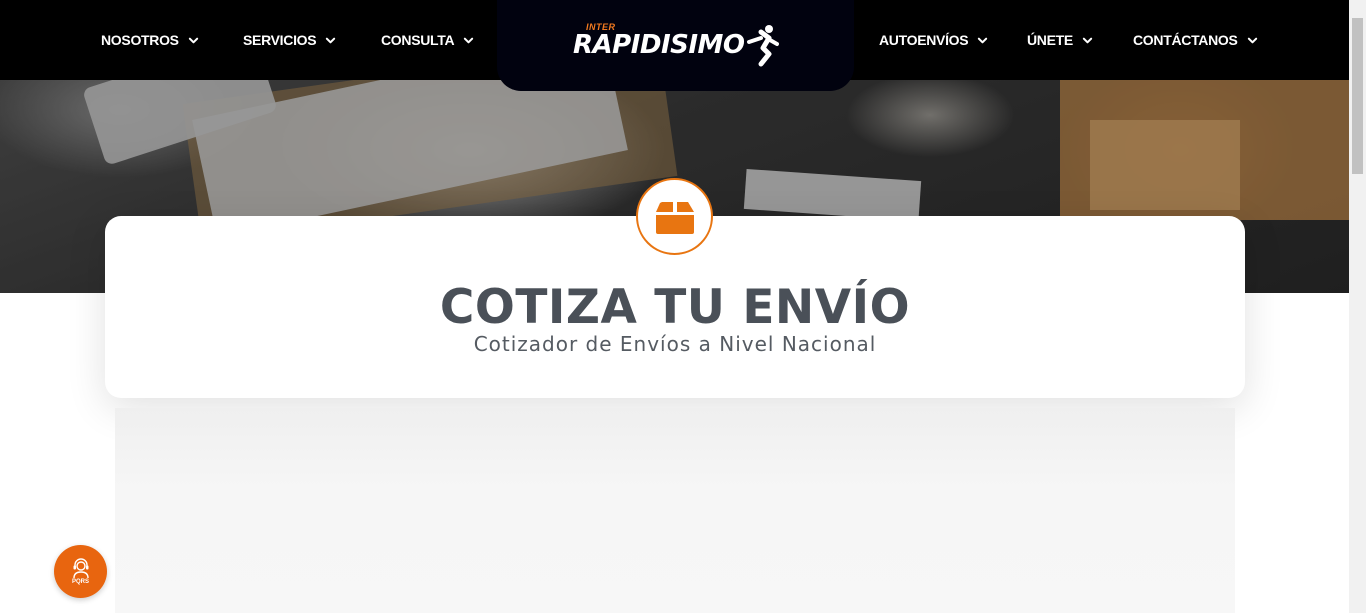 The height and width of the screenshot is (613, 1366). I want to click on nav-item-nosotros: NOSOTROS, so click(150, 40).